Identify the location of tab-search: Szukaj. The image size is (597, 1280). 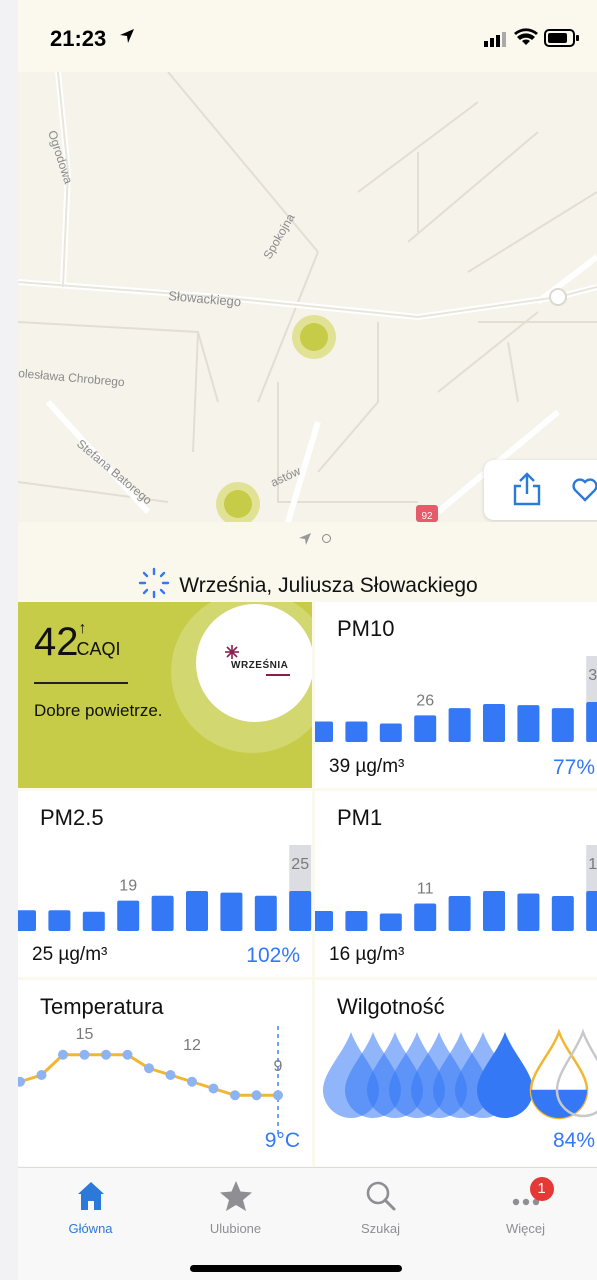
(380, 1208).